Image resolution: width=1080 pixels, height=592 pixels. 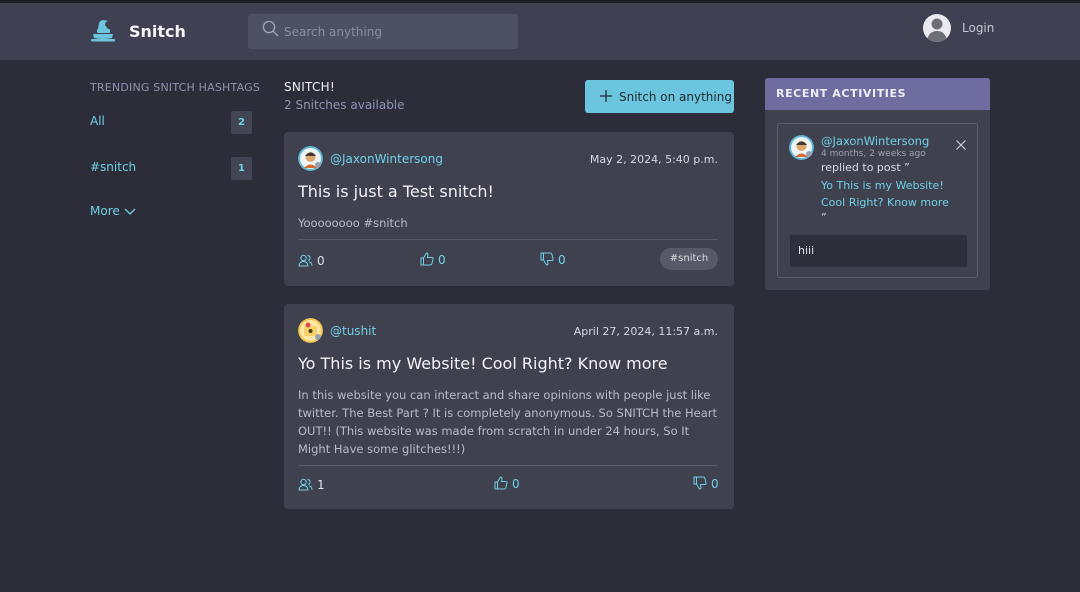 What do you see at coordinates (873, 154) in the screenshot?
I see `activity-time: 4 months, 2 weeks ago` at bounding box center [873, 154].